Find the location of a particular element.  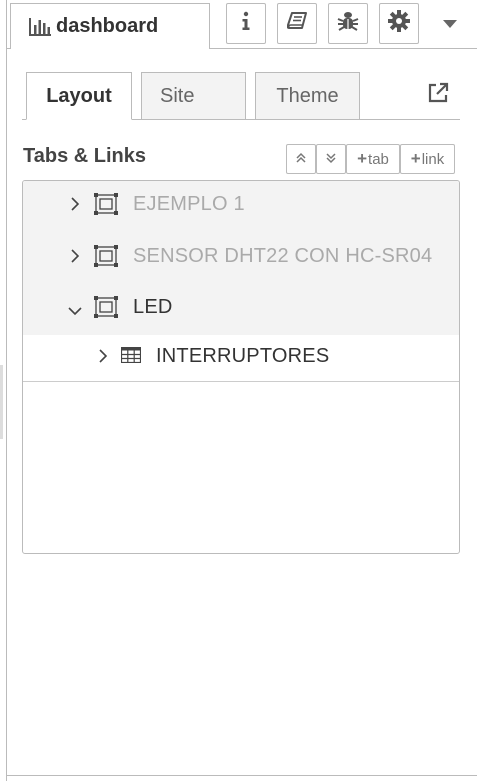

add-link-button: + link is located at coordinates (427, 159).